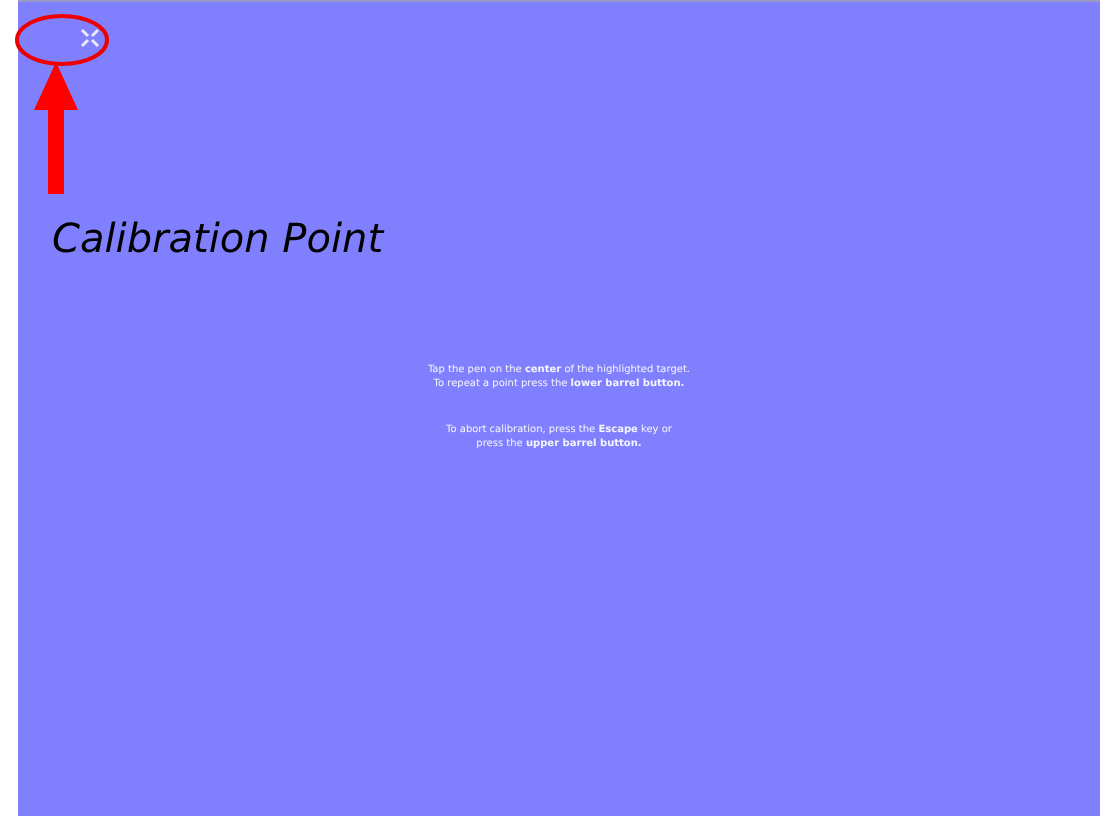 This screenshot has height=816, width=1100. I want to click on target-icon, so click(90, 38).